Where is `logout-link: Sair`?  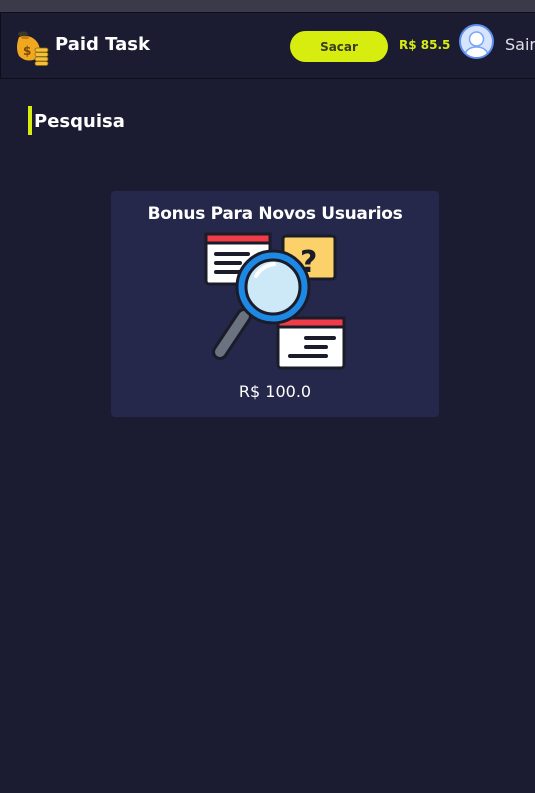
logout-link: Sair is located at coordinates (520, 44).